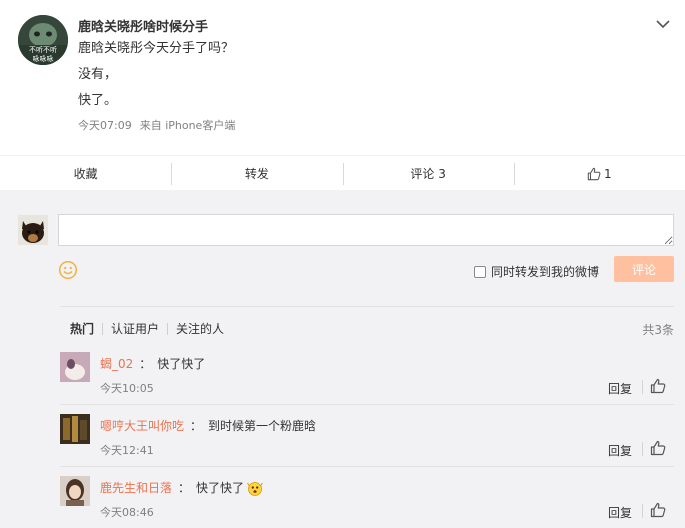 The width and height of the screenshot is (685, 528). I want to click on post-action-bar: 收藏 转发 评论 3 1, so click(342, 172).